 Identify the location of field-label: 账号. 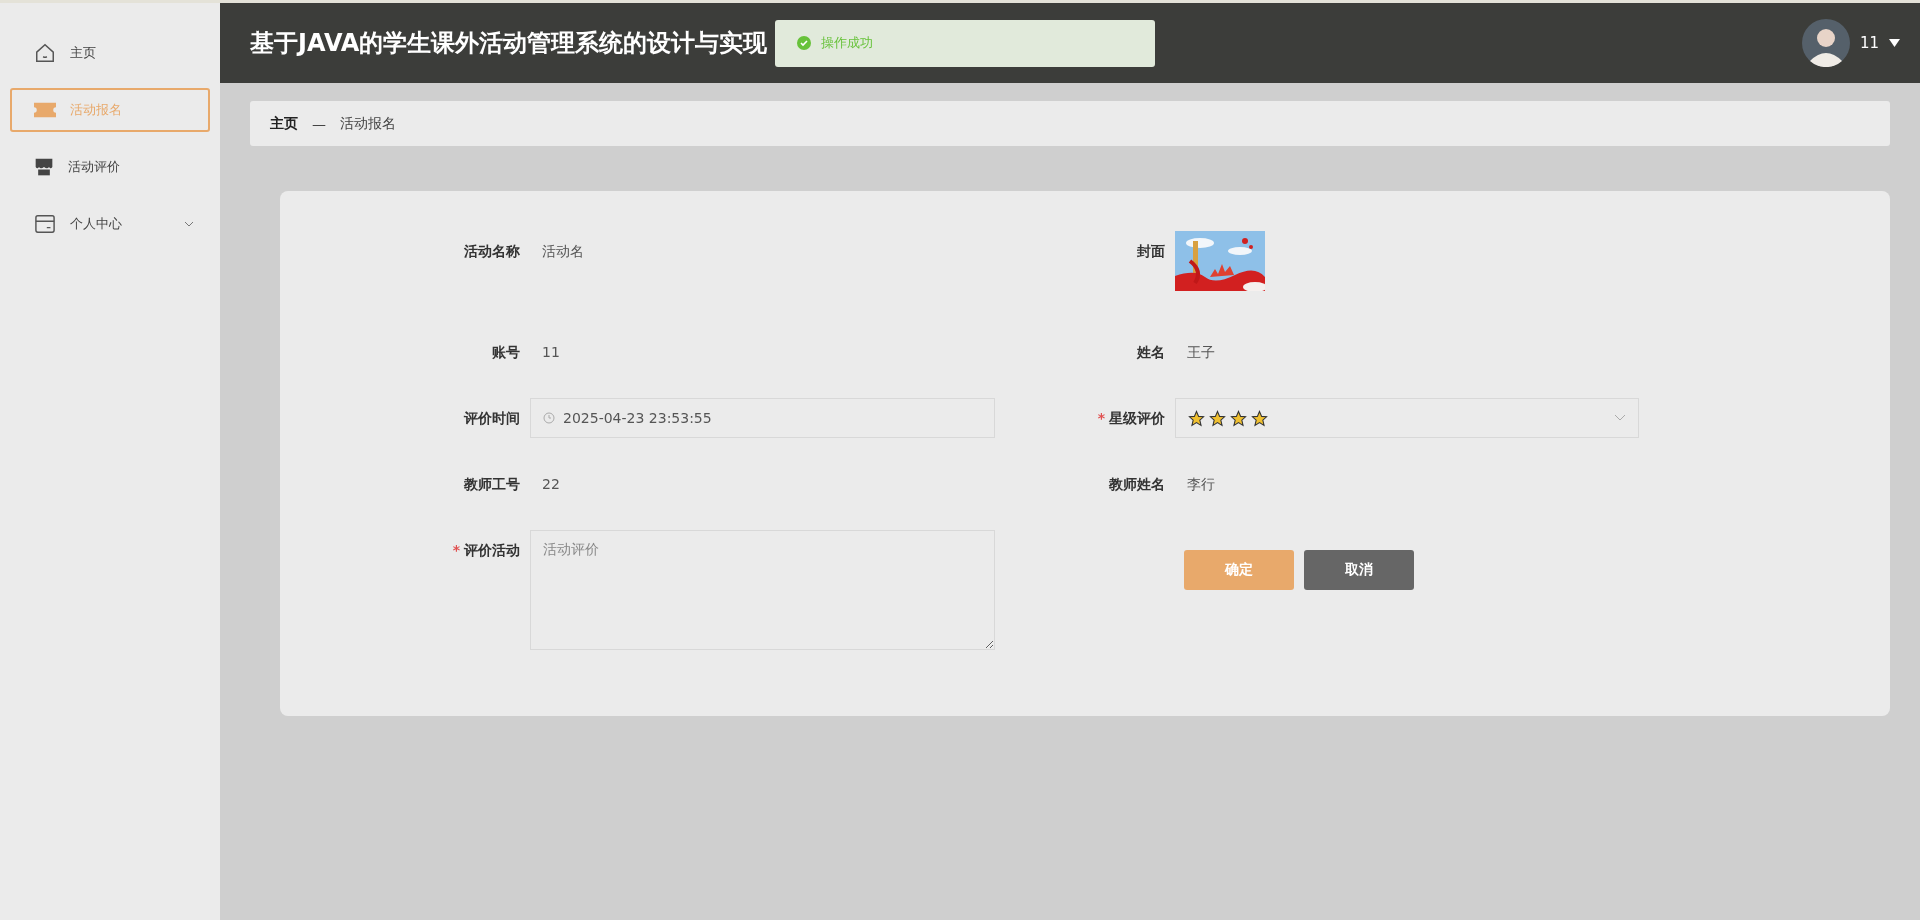
(506, 352).